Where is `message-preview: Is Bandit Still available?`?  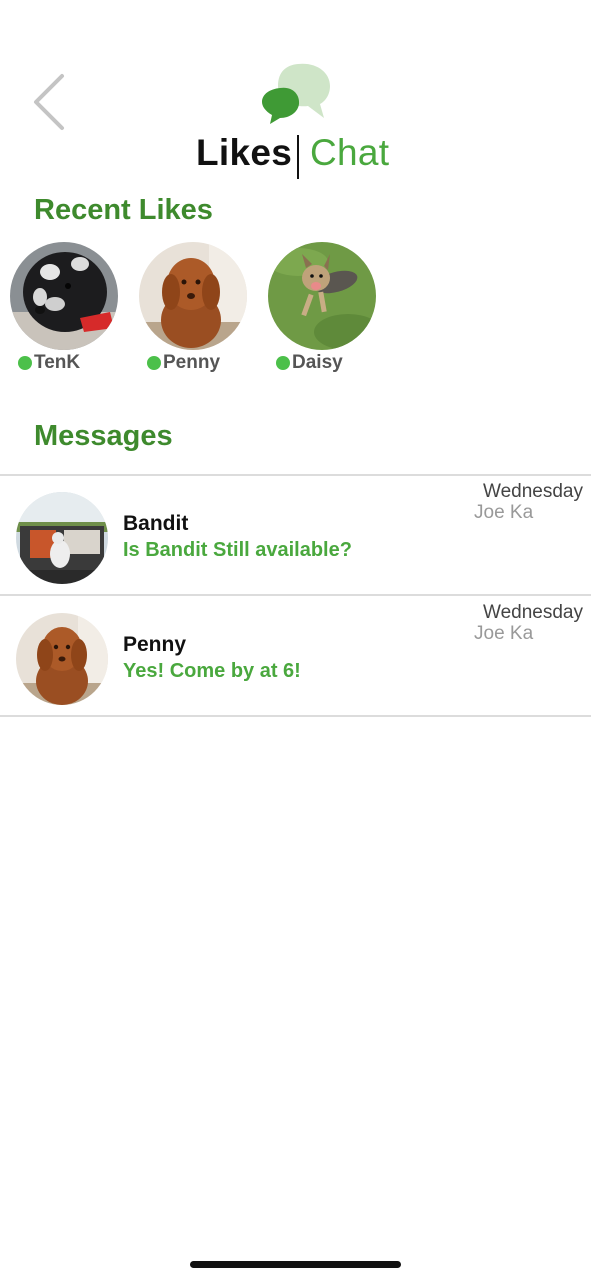 message-preview: Is Bandit Still available? is located at coordinates (237, 550).